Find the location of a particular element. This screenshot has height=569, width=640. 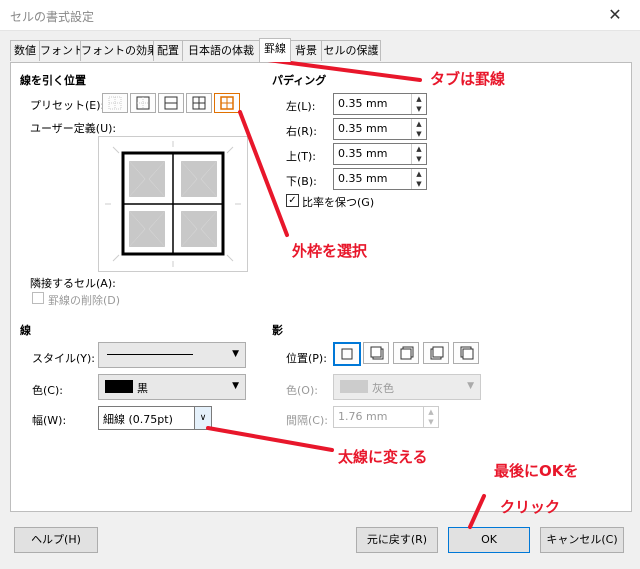

preset-outer-all-button is located at coordinates (227, 103).